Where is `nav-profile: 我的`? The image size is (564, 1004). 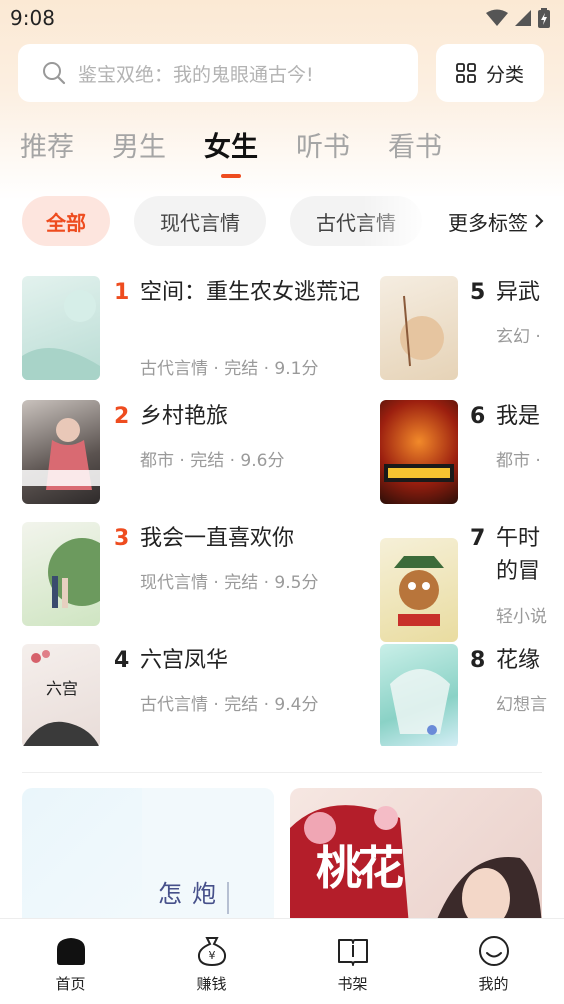
nav-profile: 我的 is located at coordinates (493, 961).